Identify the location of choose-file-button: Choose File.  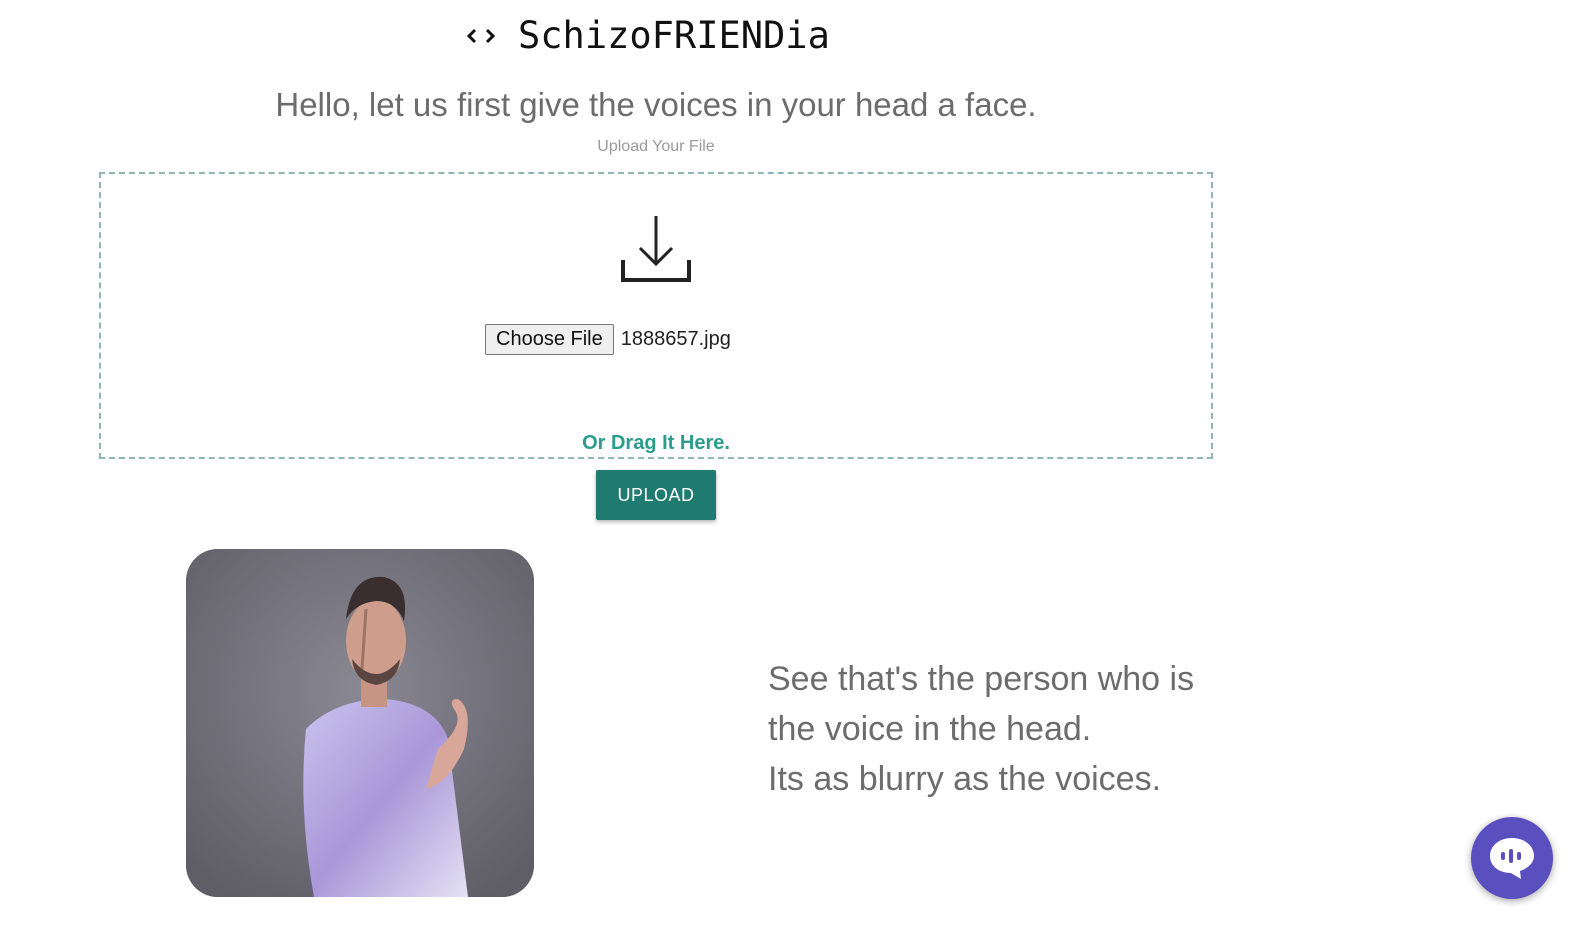
(549, 339).